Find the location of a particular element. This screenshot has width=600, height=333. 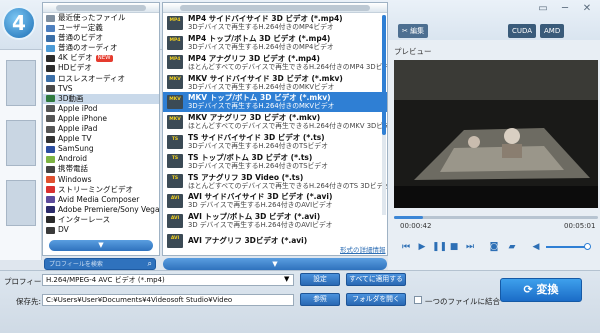

category-item: Apple iPod is located at coordinates (101, 109).